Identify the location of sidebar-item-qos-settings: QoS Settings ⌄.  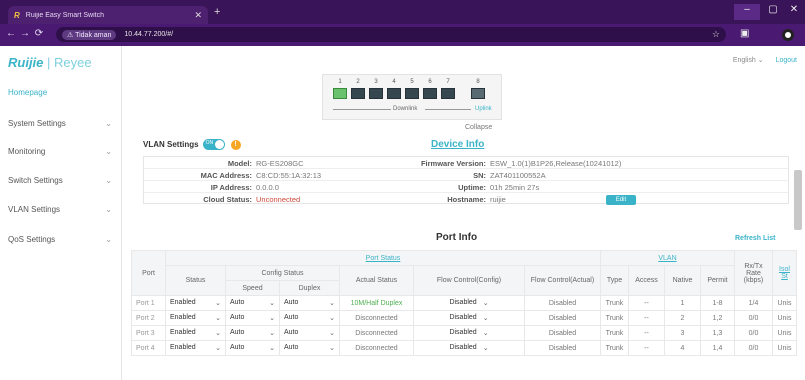
(62, 239).